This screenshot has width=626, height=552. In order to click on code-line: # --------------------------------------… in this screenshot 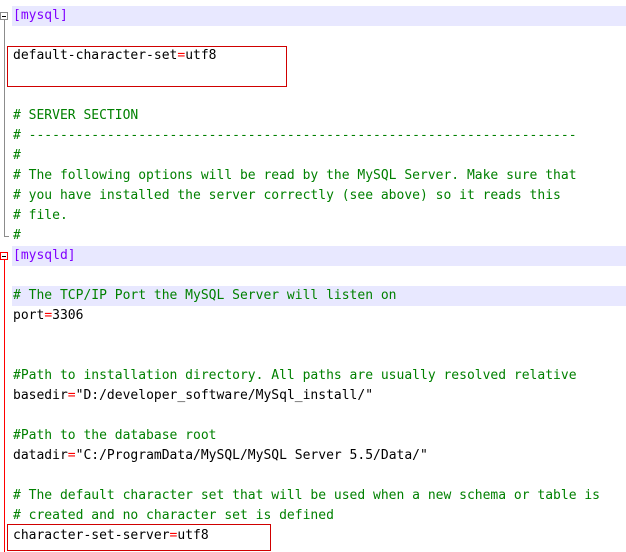, I will do `click(319, 136)`.